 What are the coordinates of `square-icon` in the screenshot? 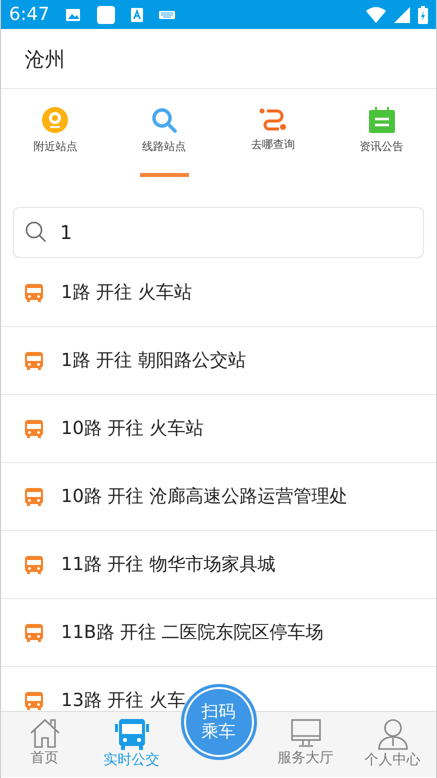 It's located at (106, 15).